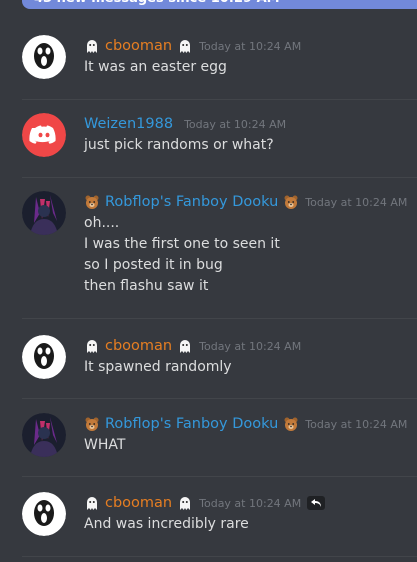  Describe the element at coordinates (219, 4) in the screenshot. I see `new-messages-banner: 43 new messages since 10:29 AM` at that location.